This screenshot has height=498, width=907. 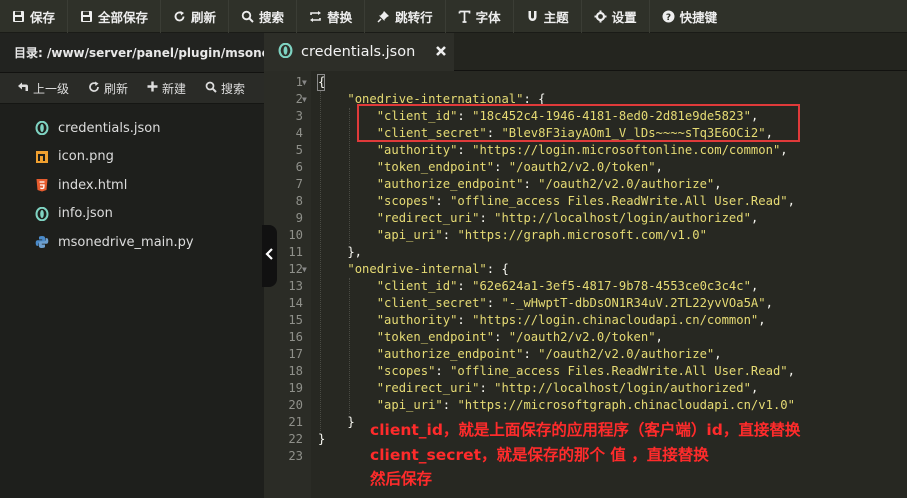 I want to click on line-number: 3, so click(x=299, y=116).